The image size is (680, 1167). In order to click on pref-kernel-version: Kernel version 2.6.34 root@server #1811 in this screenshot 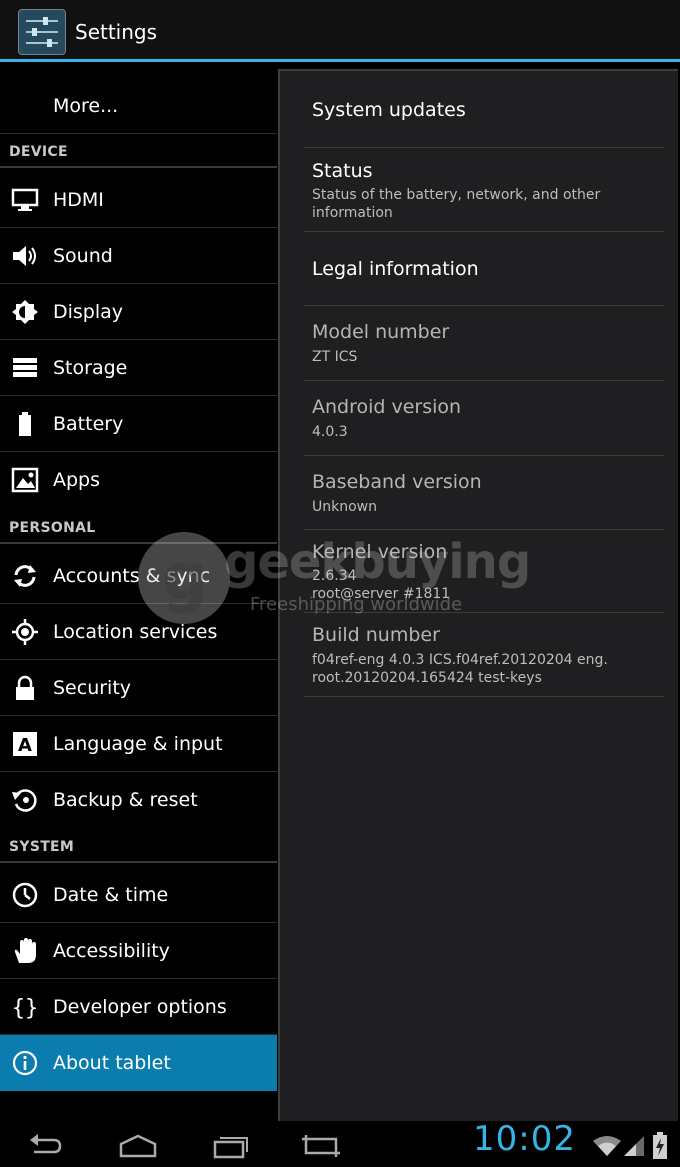, I will do `click(484, 571)`.